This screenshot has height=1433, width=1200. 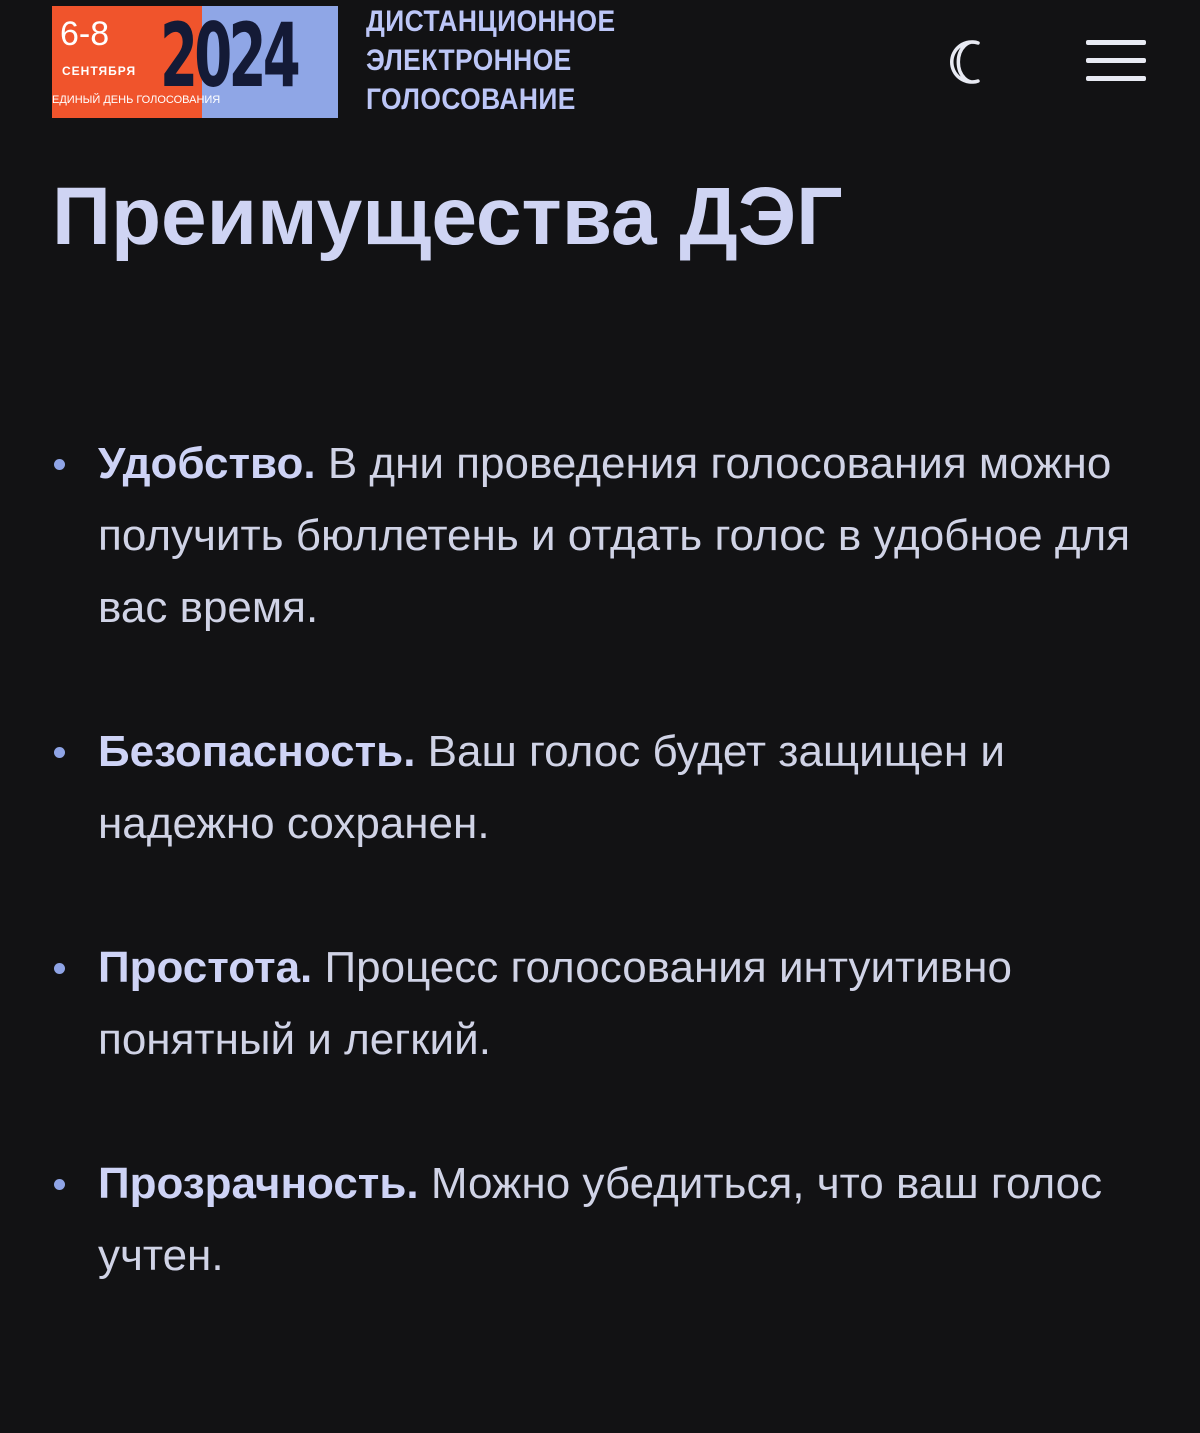 I want to click on benefit-term: Простота., so click(x=211, y=967).